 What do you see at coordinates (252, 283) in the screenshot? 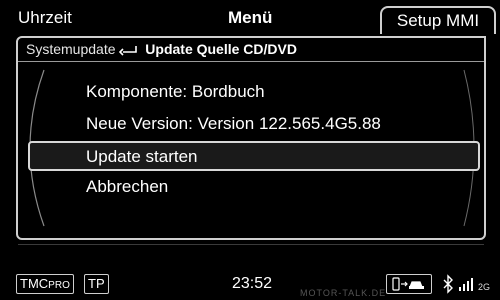
I see `clock: 23:52` at bounding box center [252, 283].